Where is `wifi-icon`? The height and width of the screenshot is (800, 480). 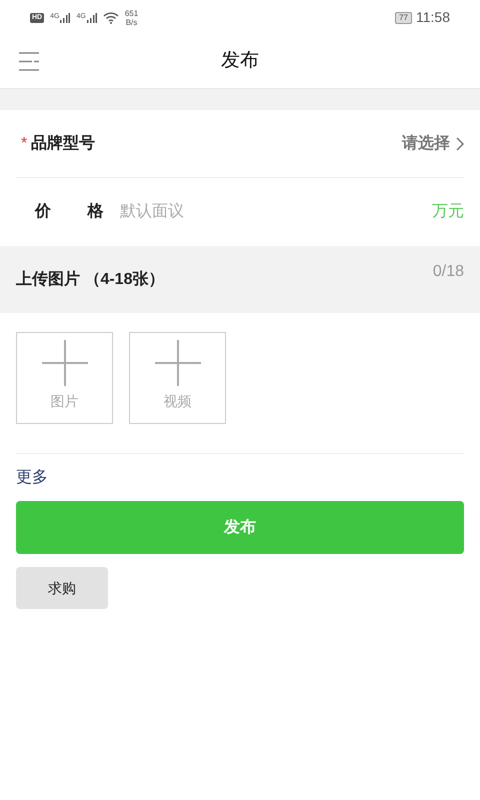 wifi-icon is located at coordinates (110, 18).